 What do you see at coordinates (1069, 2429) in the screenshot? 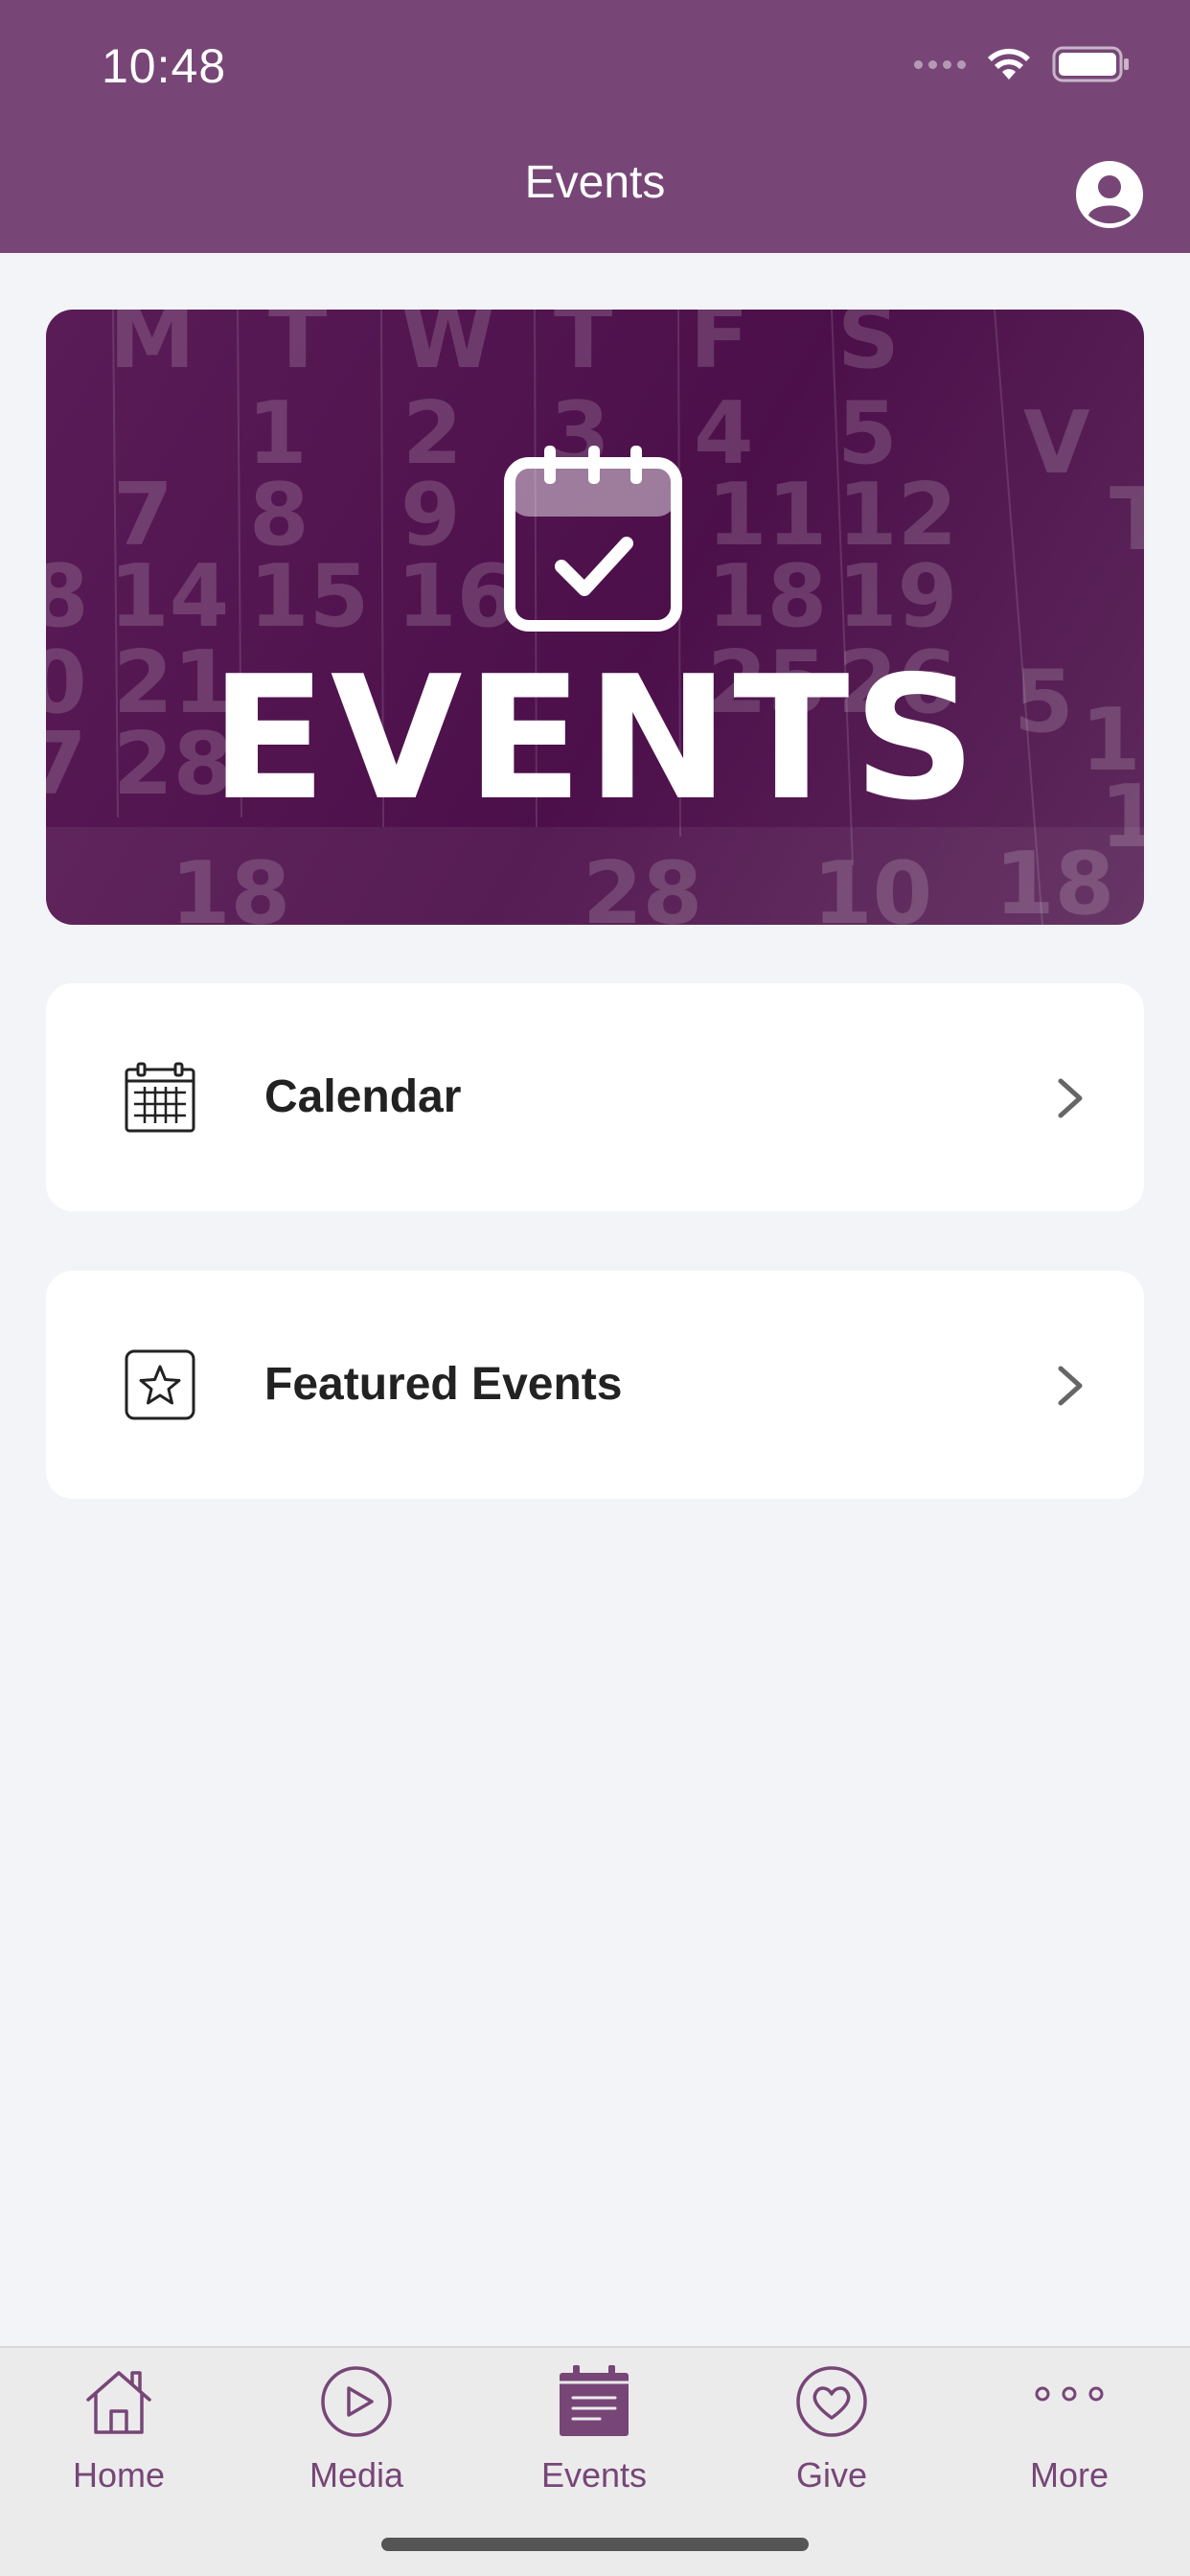
I see `tab-more: More` at bounding box center [1069, 2429].